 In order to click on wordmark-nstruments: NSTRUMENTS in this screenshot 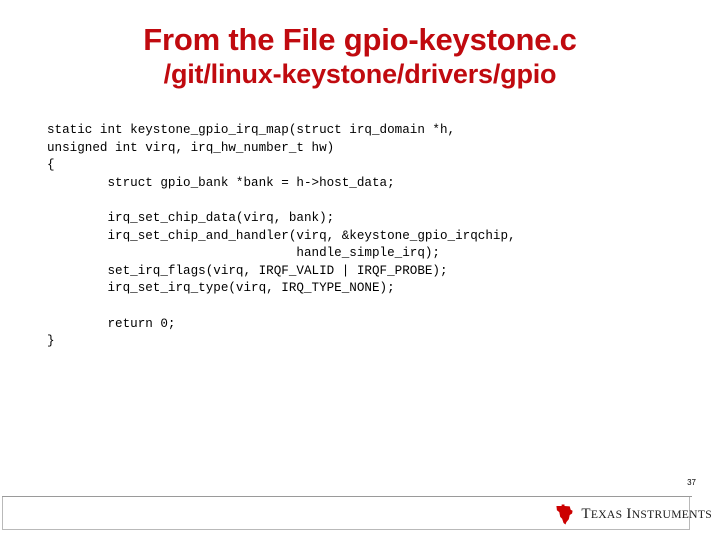, I will do `click(671, 514)`.